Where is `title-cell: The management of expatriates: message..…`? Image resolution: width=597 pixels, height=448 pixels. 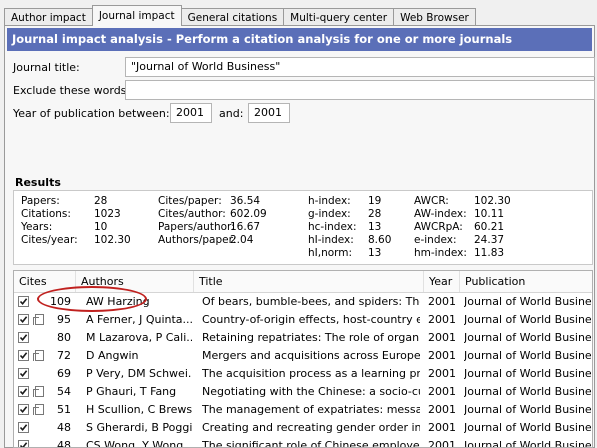 title-cell: The management of expatriates: message..… is located at coordinates (311, 409).